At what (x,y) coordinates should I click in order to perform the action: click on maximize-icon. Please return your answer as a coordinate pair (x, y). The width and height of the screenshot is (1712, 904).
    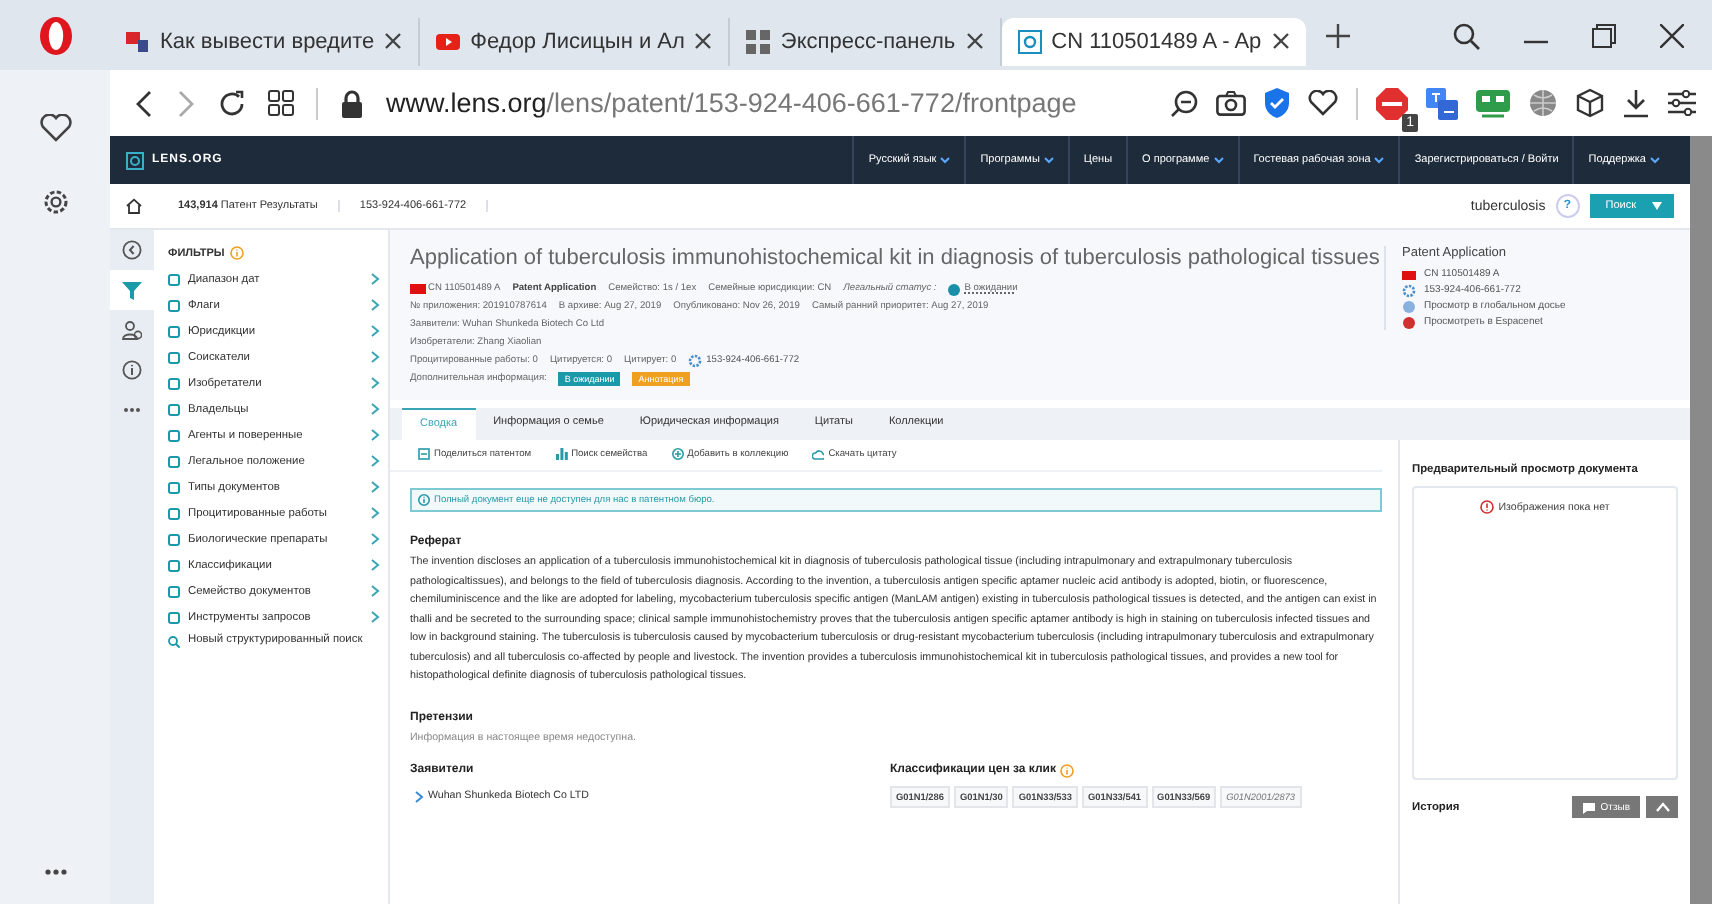
    Looking at the image, I should click on (1604, 35).